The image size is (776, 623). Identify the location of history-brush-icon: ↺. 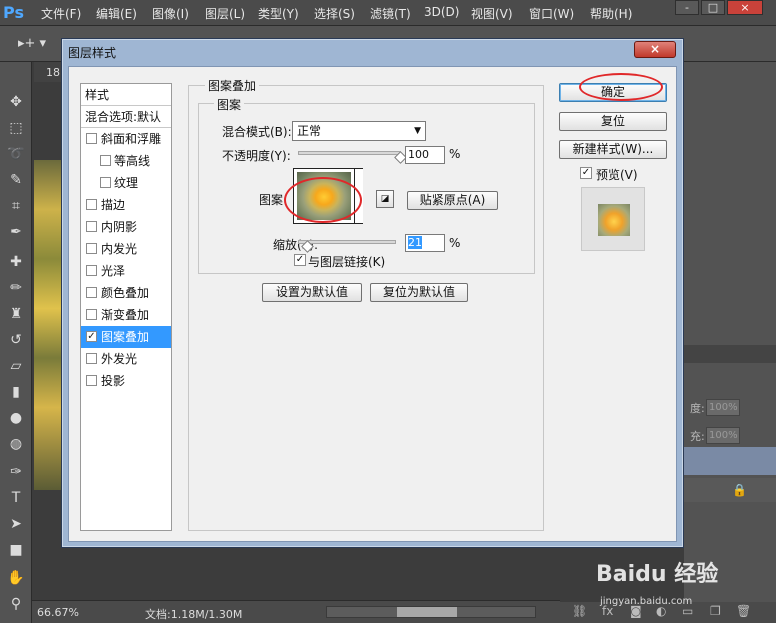
(16, 340).